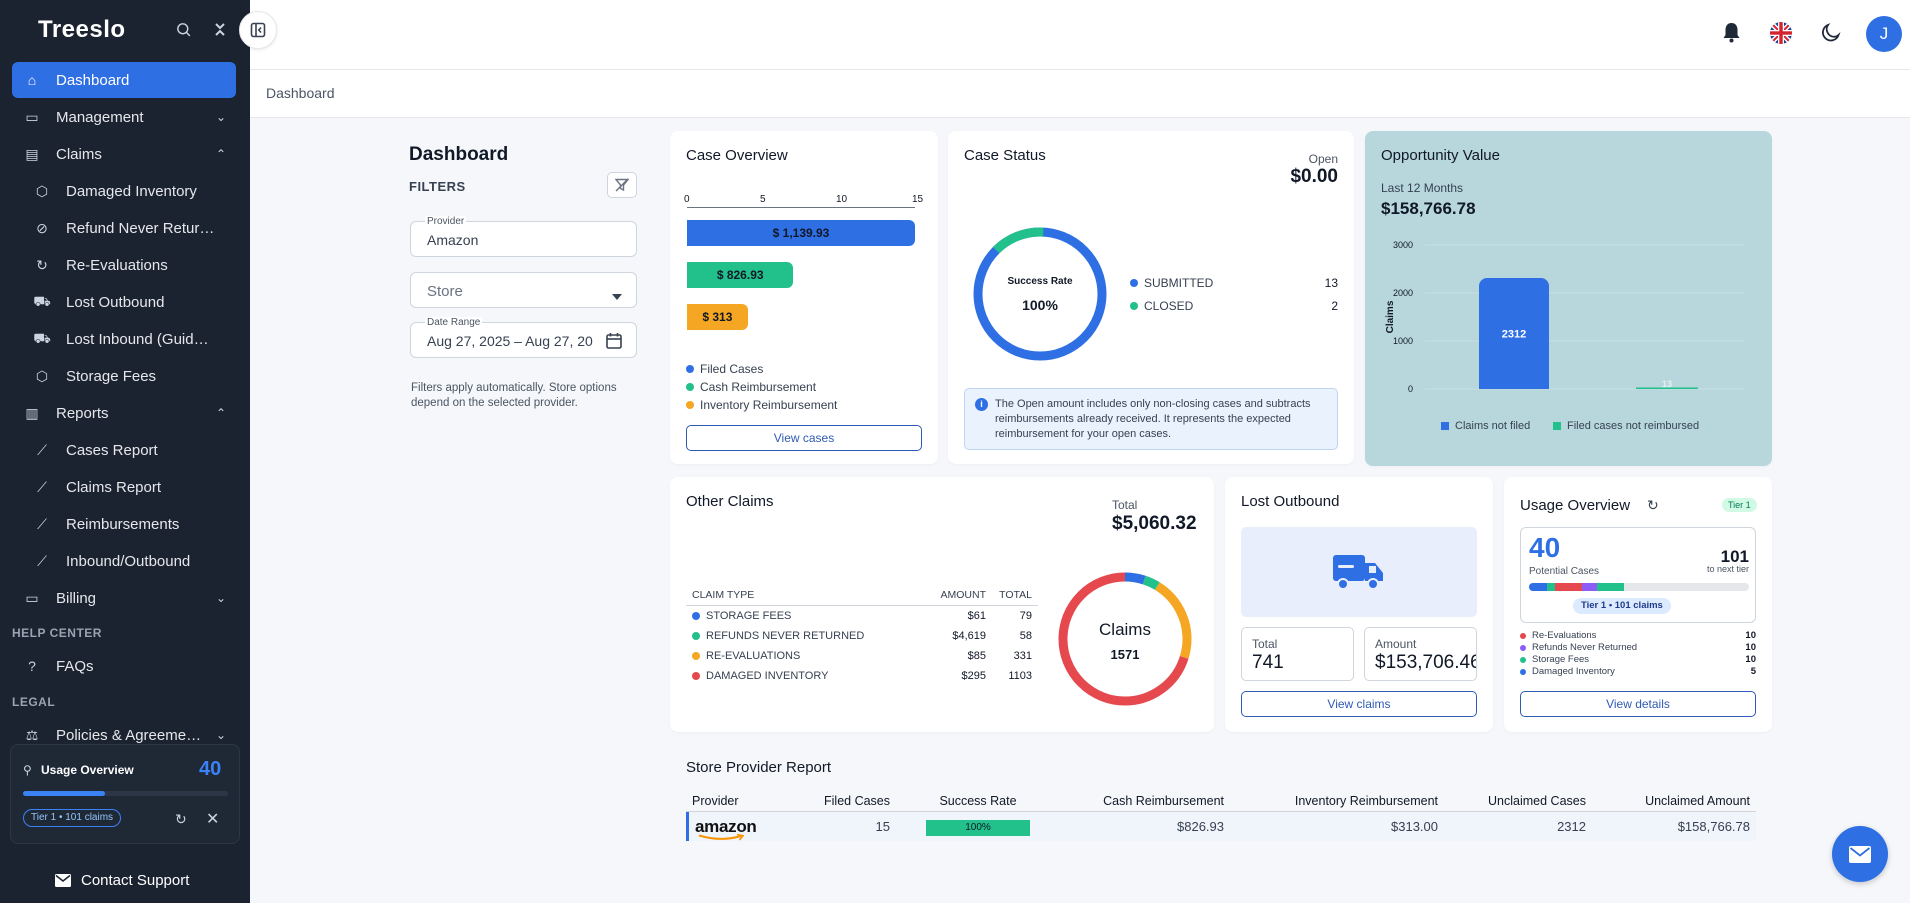 The image size is (1910, 903). I want to click on briefcase-icon: ▭, so click(32, 116).